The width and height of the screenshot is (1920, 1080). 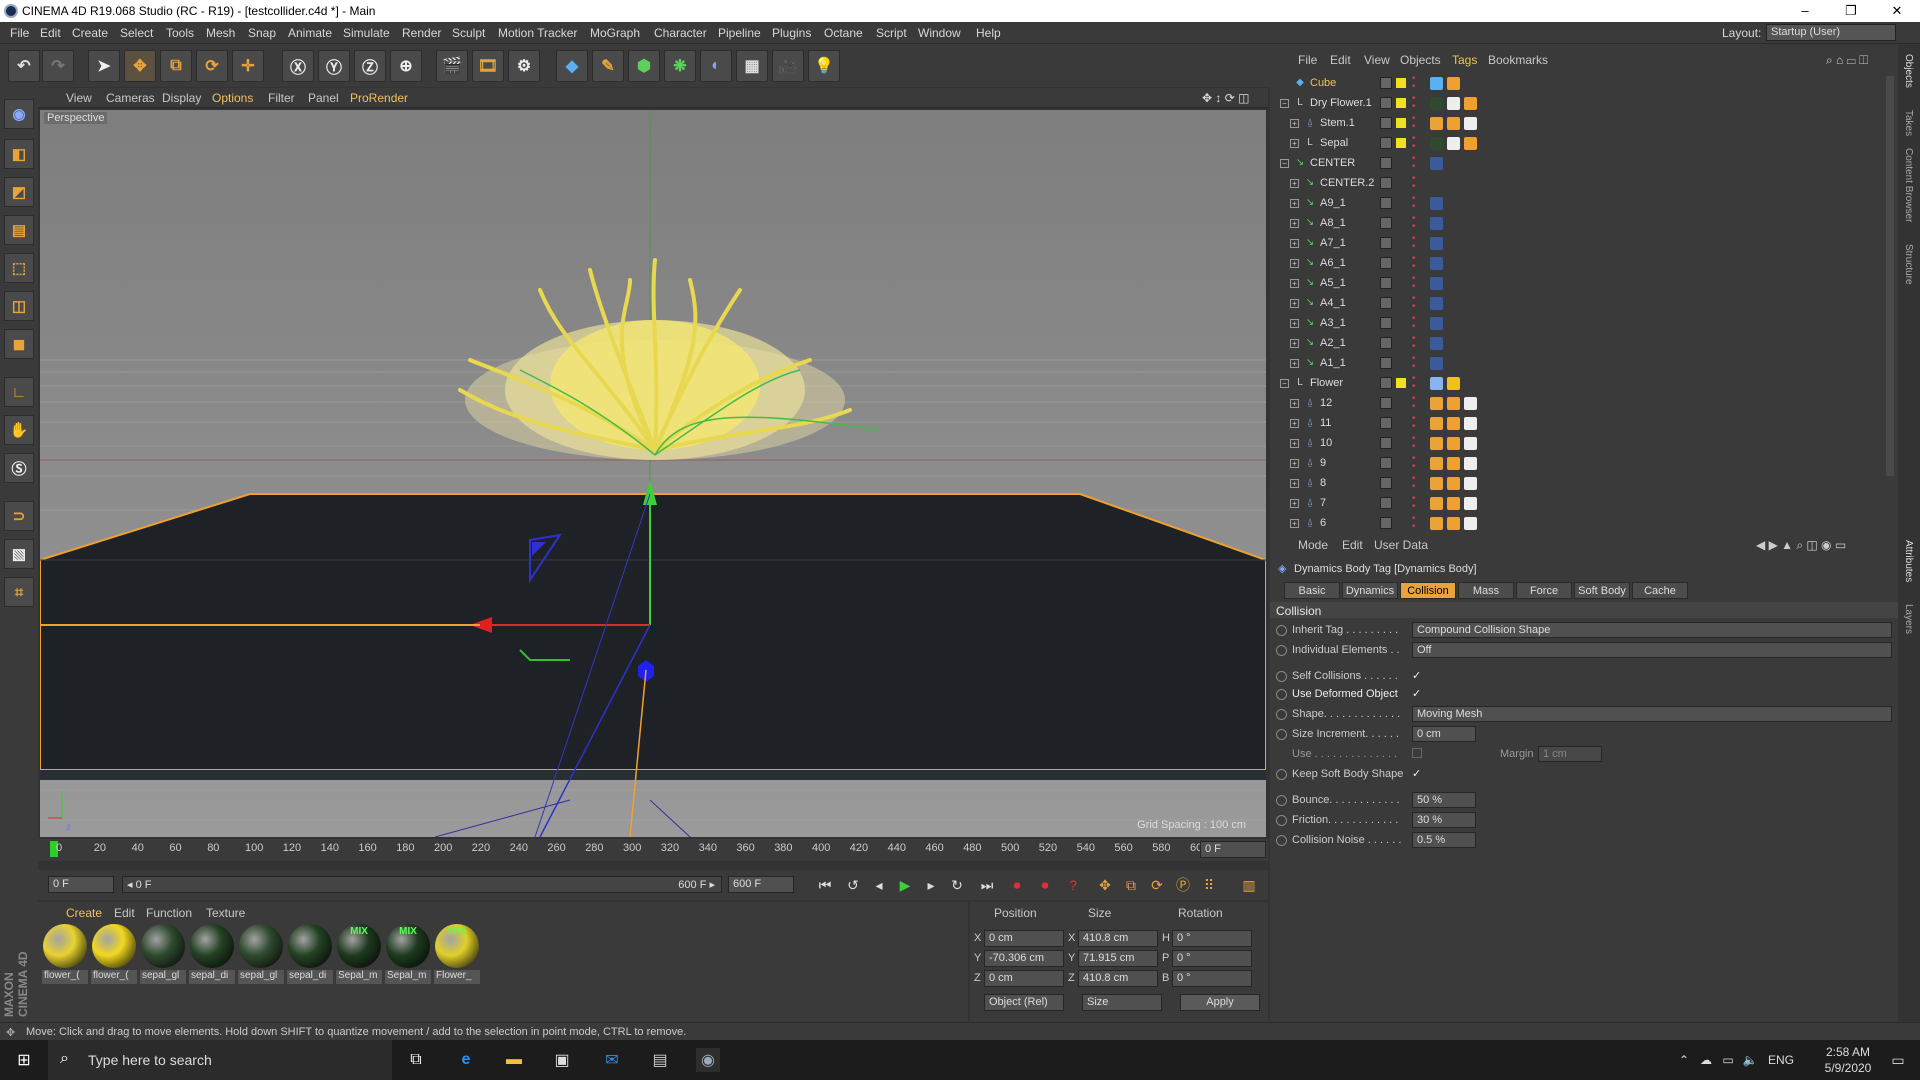 I want to click on model-mode-icon: ◧, so click(x=19, y=154).